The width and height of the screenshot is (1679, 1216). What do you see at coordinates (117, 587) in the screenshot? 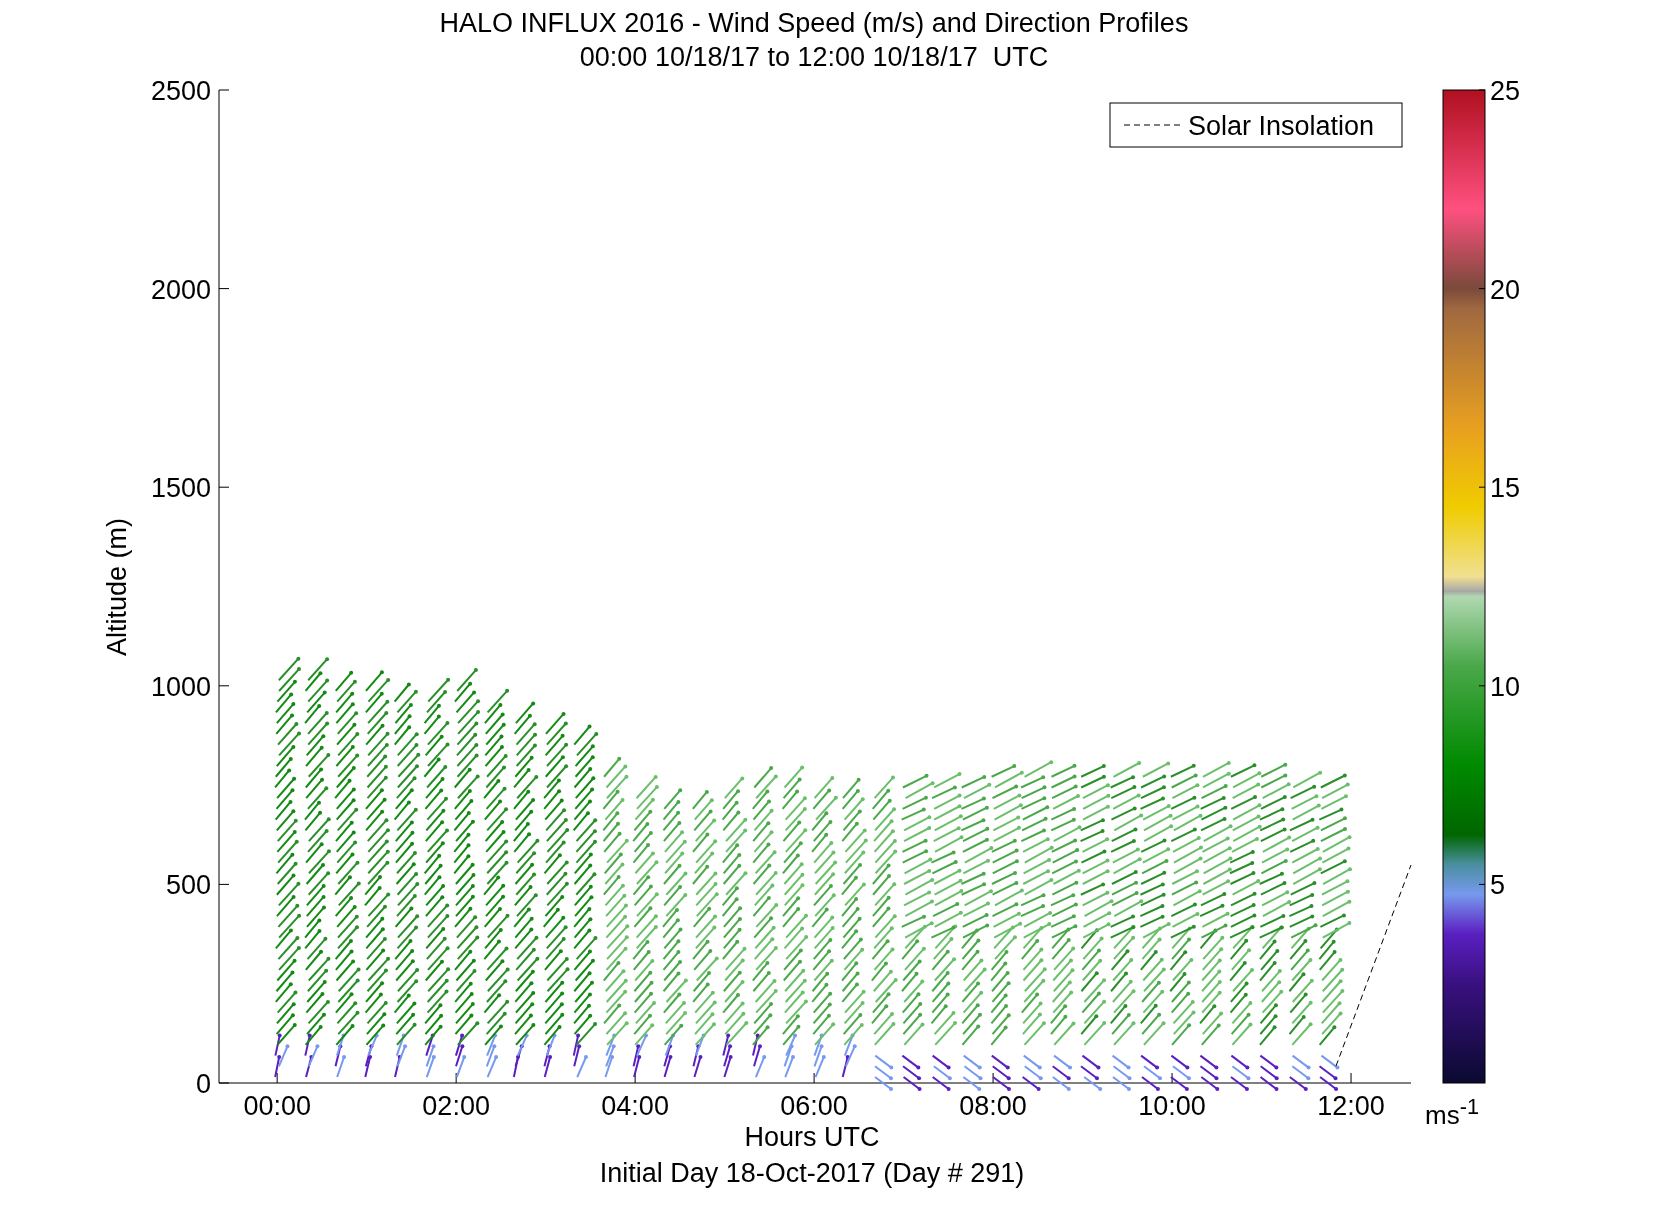
I see `y-axis-label: Altitude (m)` at bounding box center [117, 587].